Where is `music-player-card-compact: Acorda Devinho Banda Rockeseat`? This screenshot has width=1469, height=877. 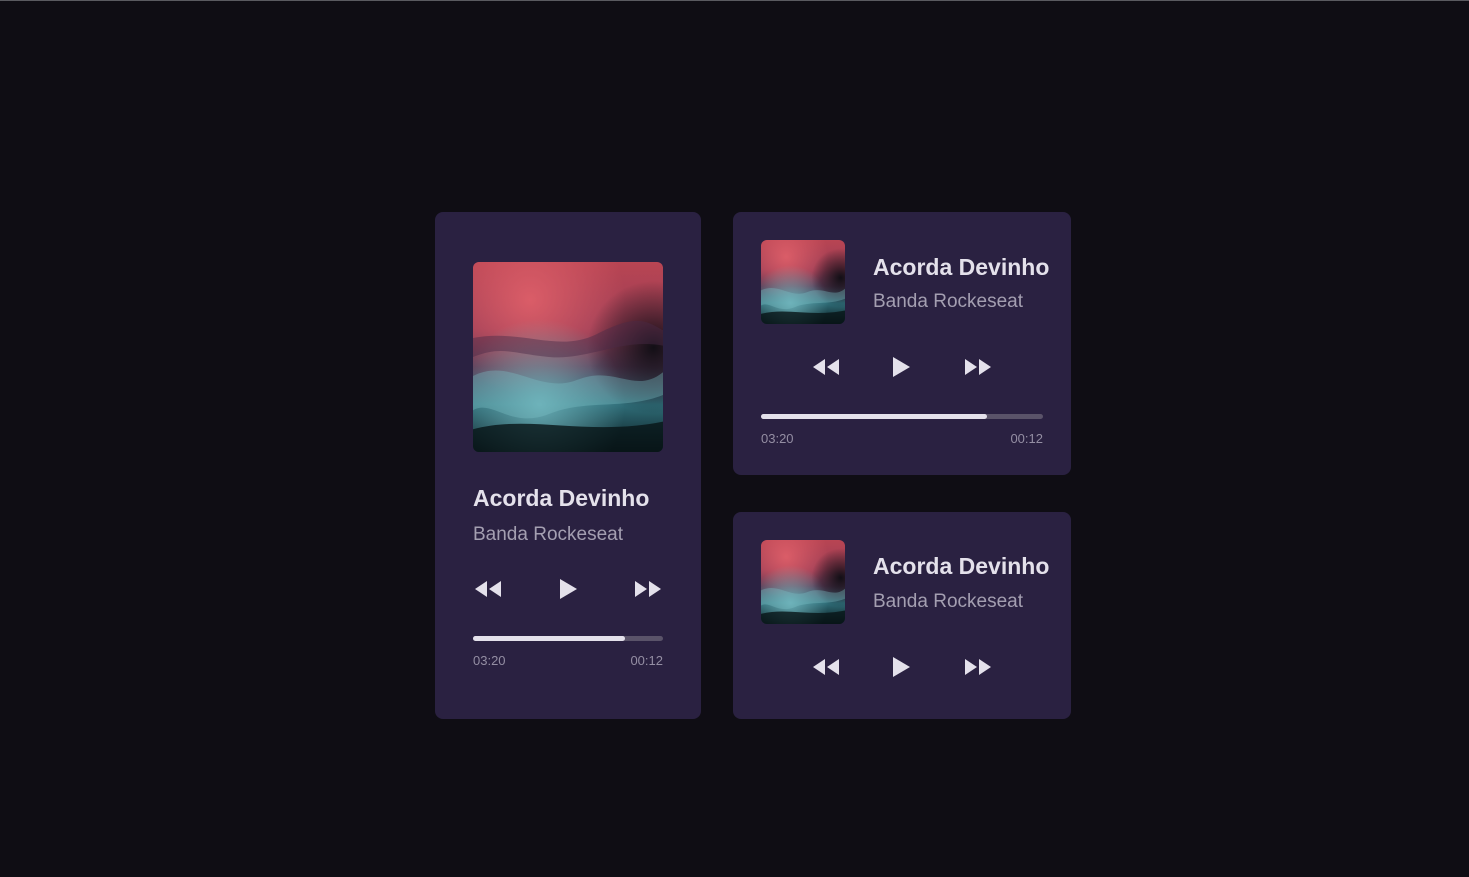 music-player-card-compact: Acorda Devinho Banda Rockeseat is located at coordinates (902, 615).